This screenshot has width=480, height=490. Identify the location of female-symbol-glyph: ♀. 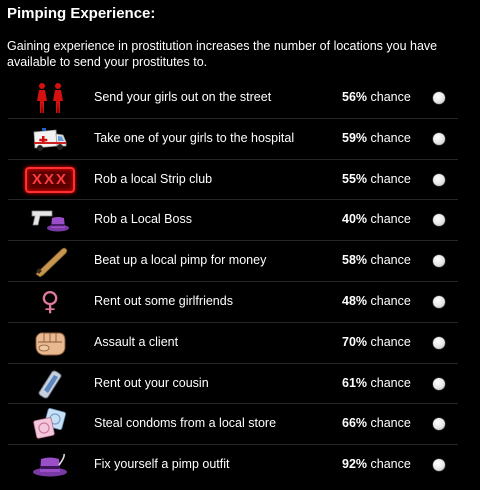
(50, 301).